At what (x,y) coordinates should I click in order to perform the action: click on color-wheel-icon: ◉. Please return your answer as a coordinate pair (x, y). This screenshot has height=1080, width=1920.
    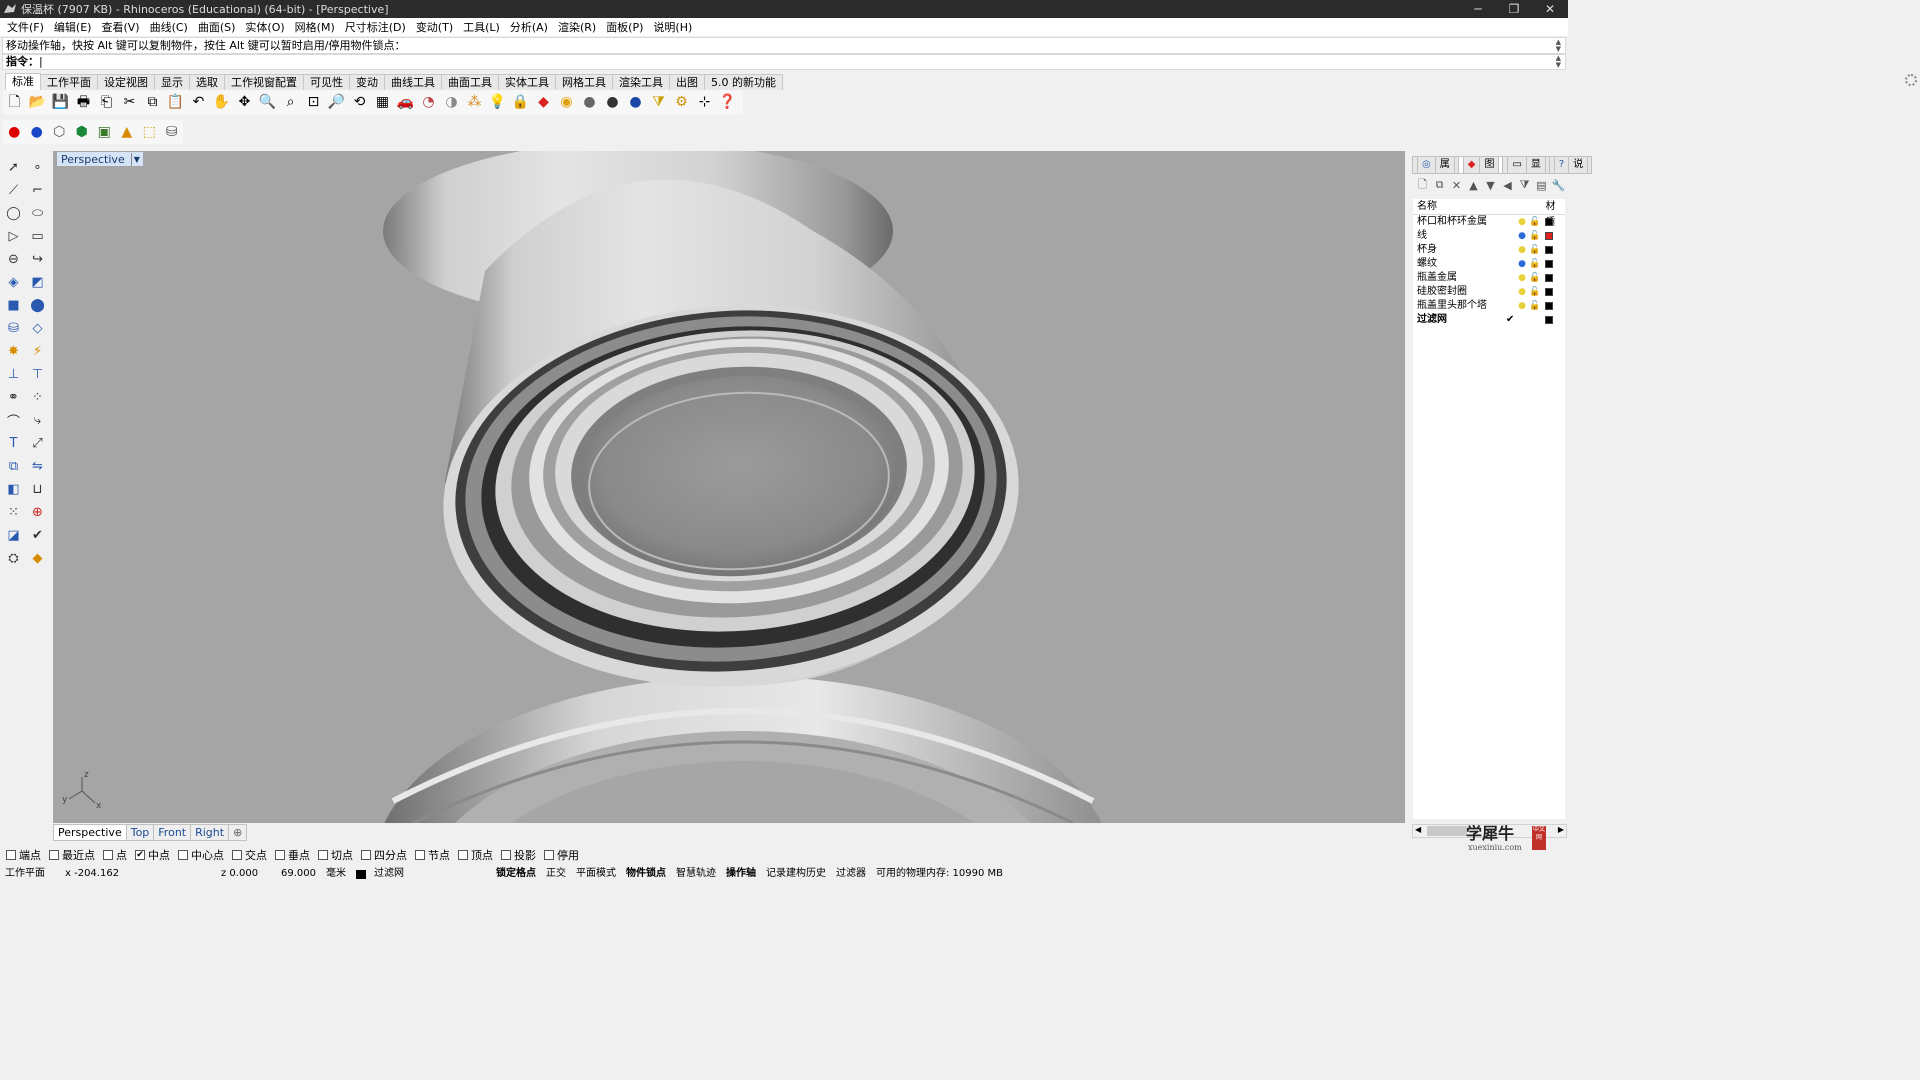
    Looking at the image, I should click on (566, 102).